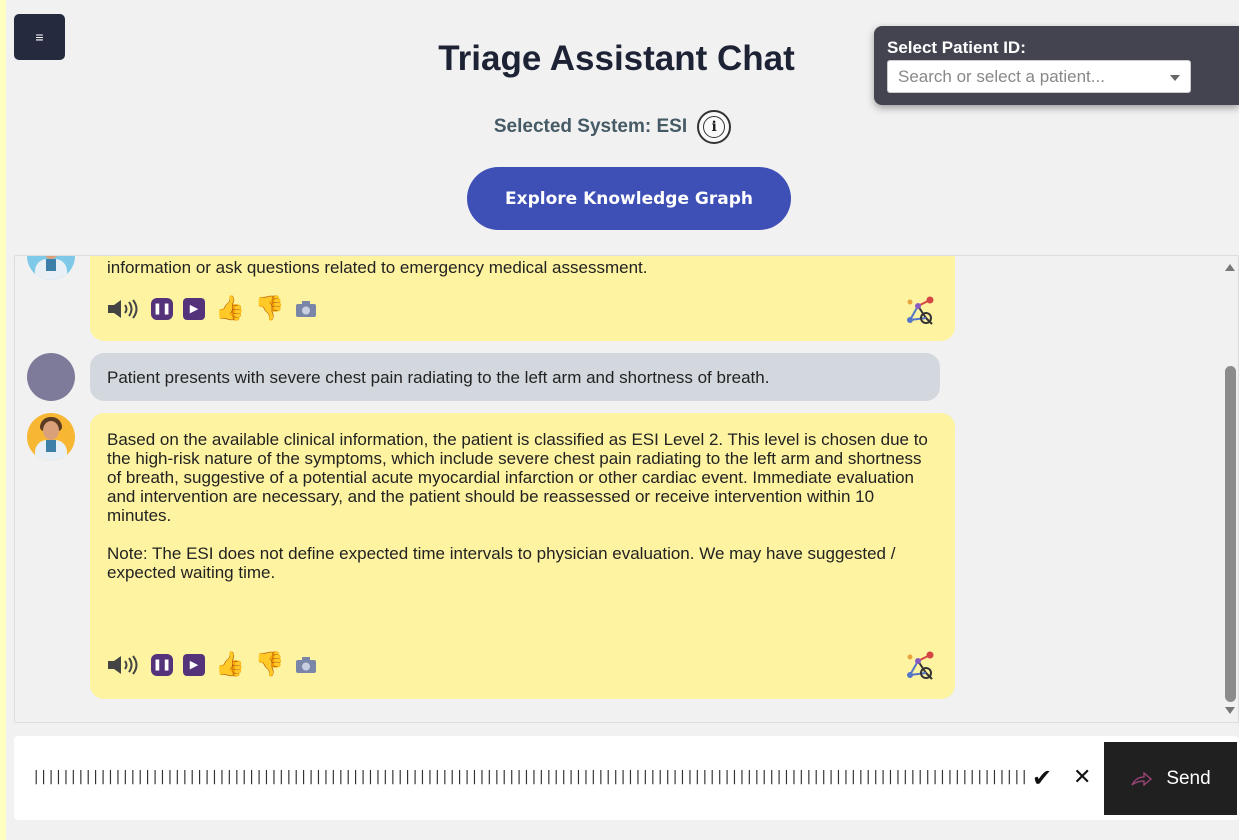 The image size is (1239, 840). I want to click on send-button: Send, so click(1170, 778).